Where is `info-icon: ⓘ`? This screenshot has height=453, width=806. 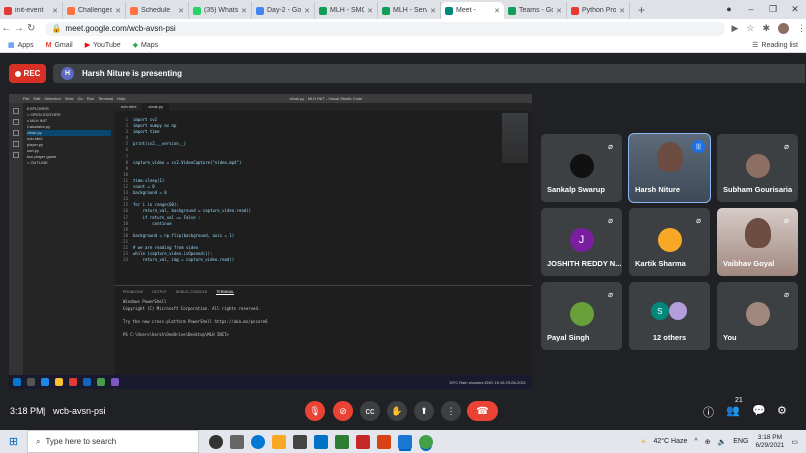 info-icon: ⓘ is located at coordinates (708, 412).